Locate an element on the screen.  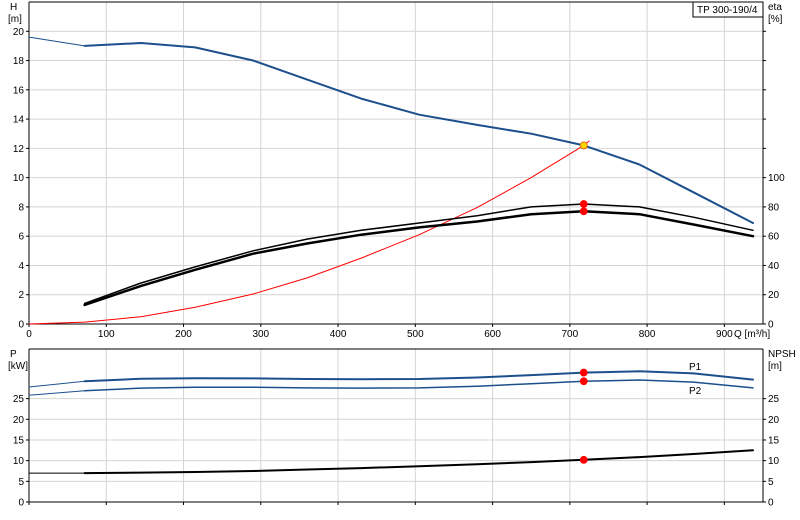
series-label-p2: P2 is located at coordinates (695, 391).